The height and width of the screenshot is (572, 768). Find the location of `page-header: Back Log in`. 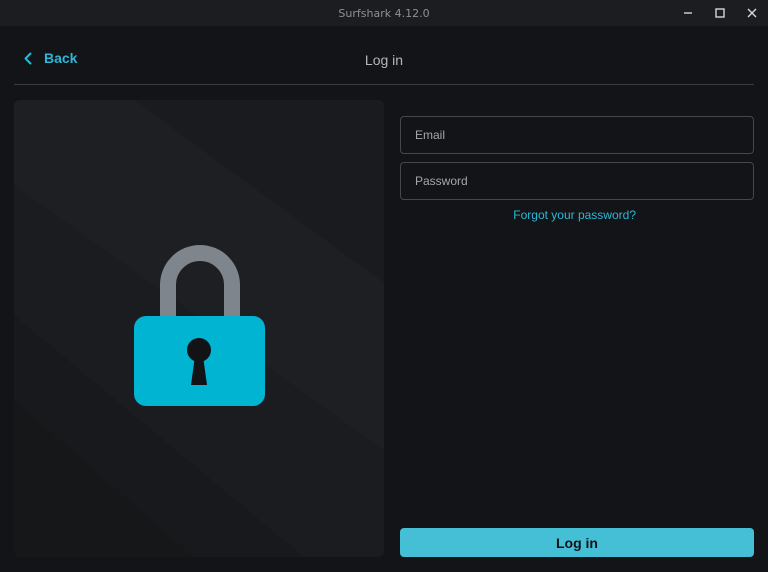

page-header: Back Log in is located at coordinates (384, 62).